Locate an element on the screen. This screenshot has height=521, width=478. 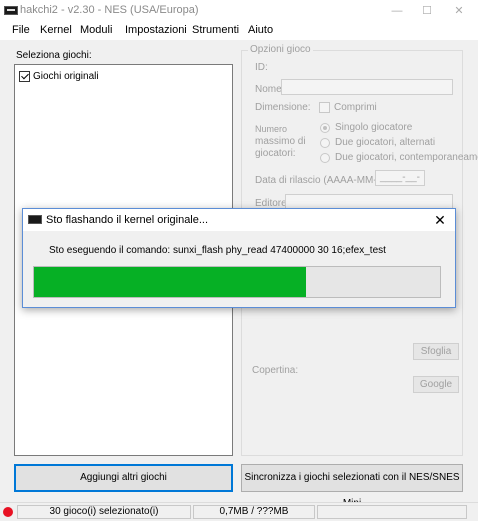
minimize-button: — is located at coordinates (397, 11).